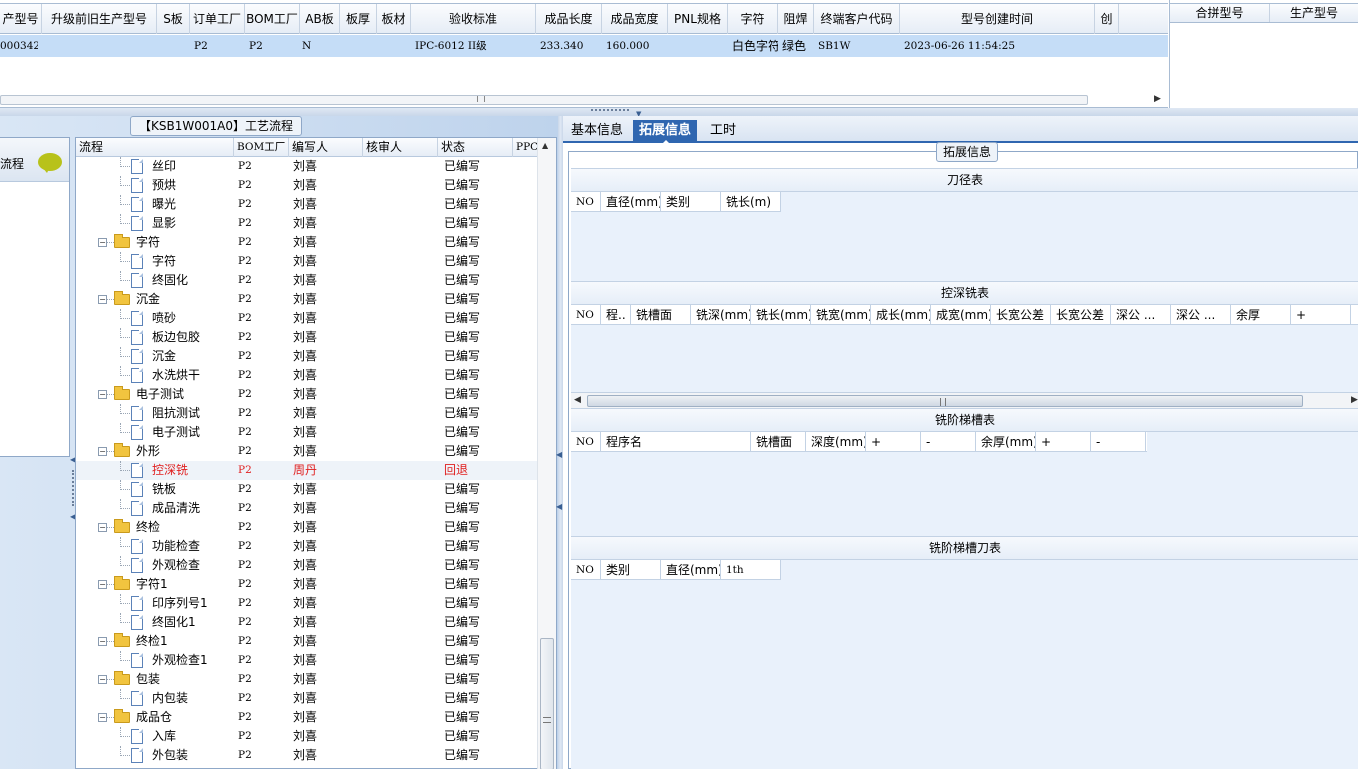 The image size is (1358, 769). I want to click on section-col: 长宽公差, so click(1081, 315).